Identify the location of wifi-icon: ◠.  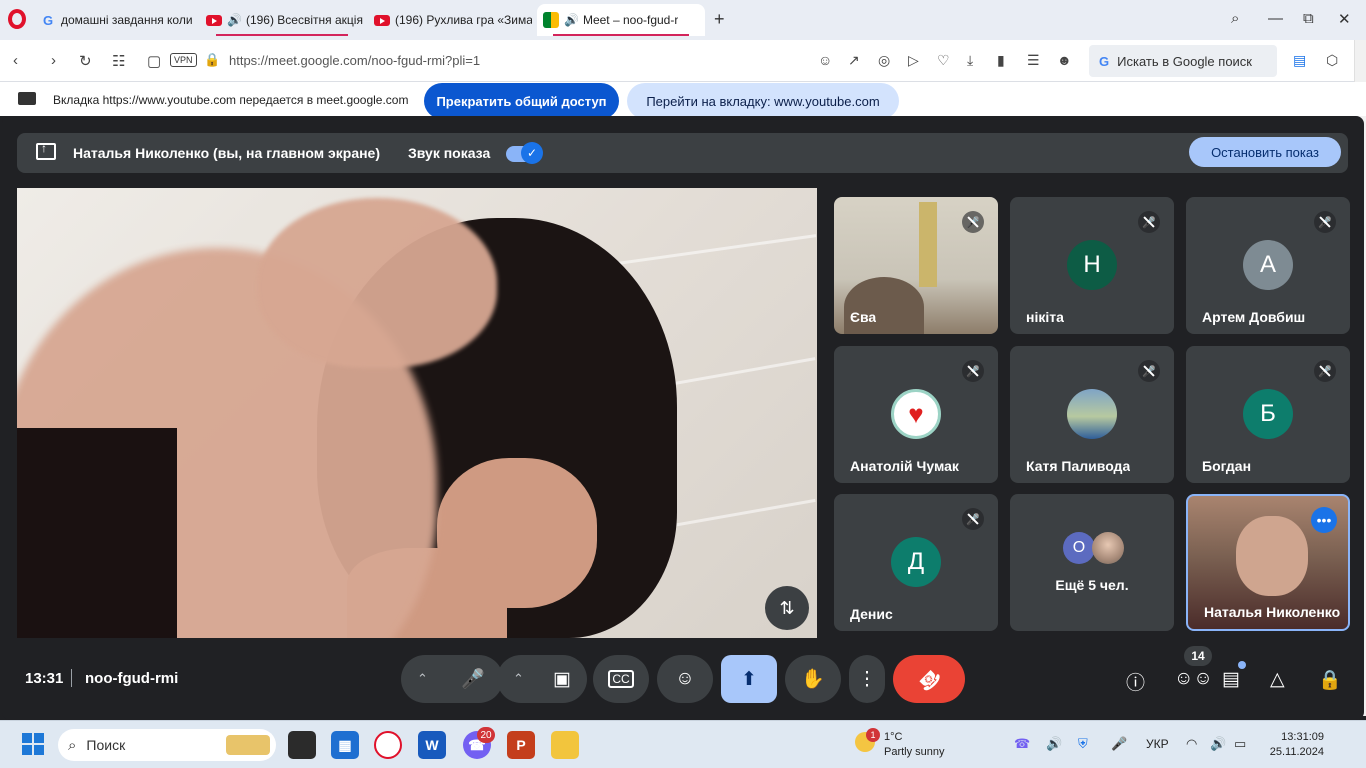
(1191, 744).